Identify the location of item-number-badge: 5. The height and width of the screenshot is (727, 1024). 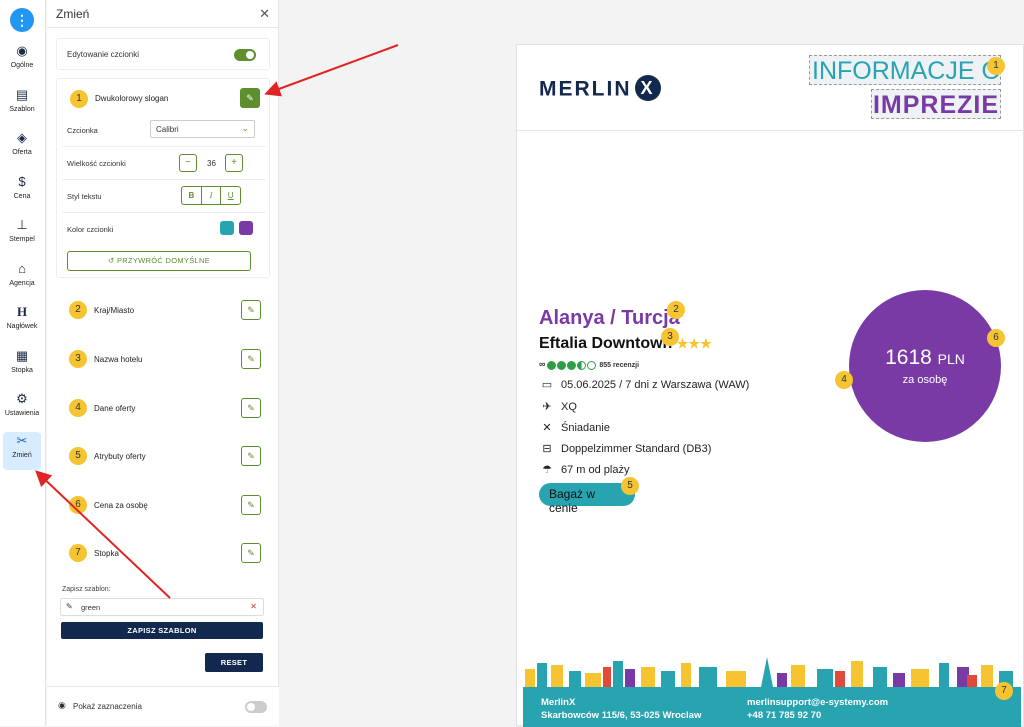
(78, 456).